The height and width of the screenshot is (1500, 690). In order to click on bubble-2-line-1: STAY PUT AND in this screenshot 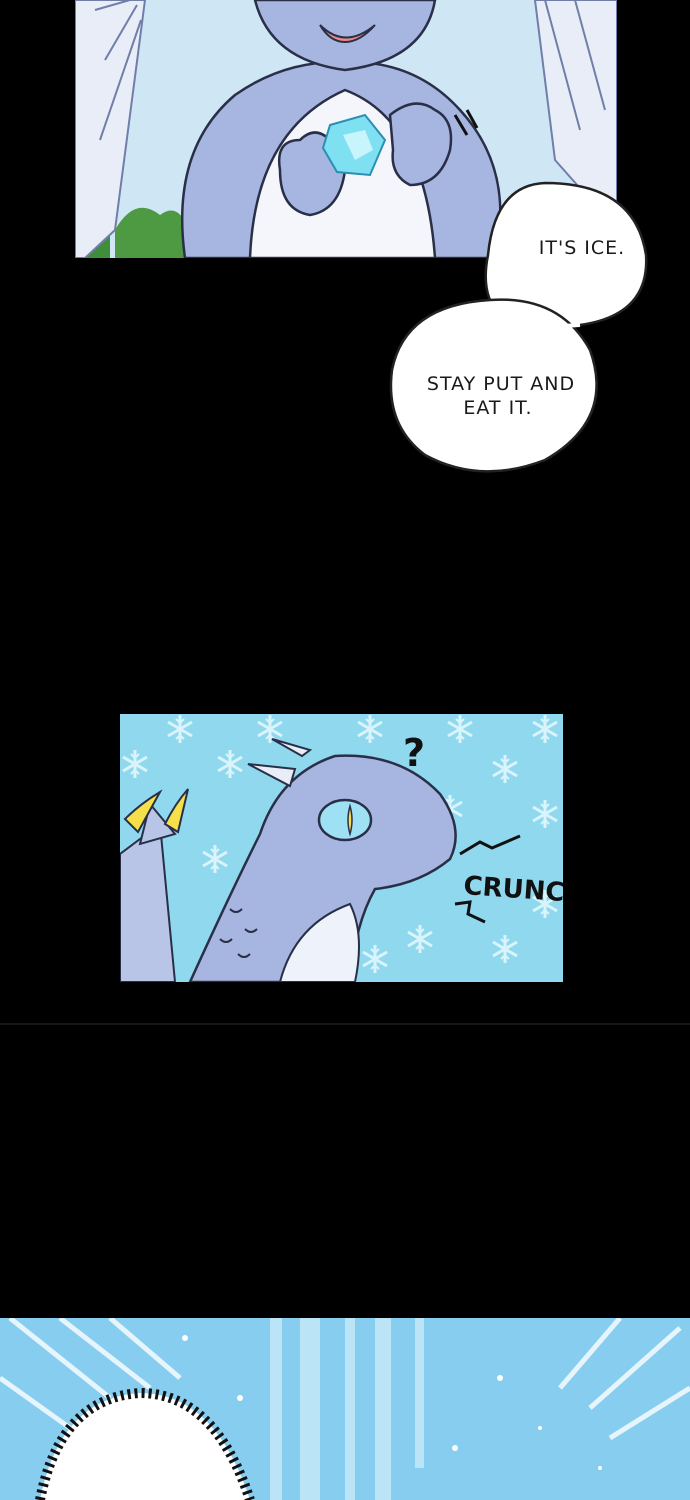, I will do `click(501, 384)`.